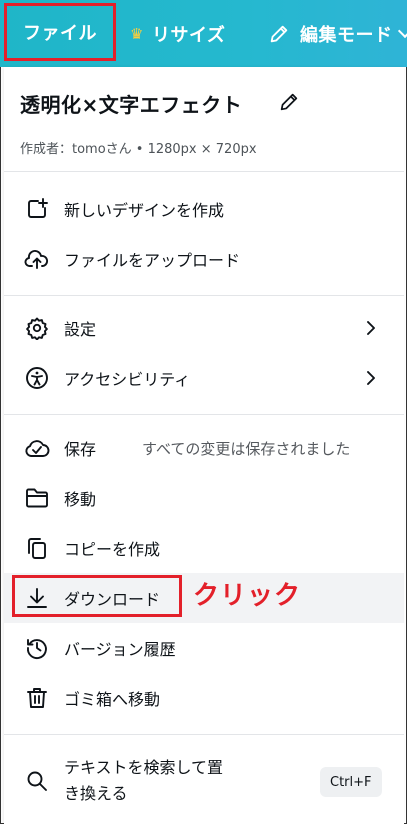  I want to click on gear-icon, so click(37, 328).